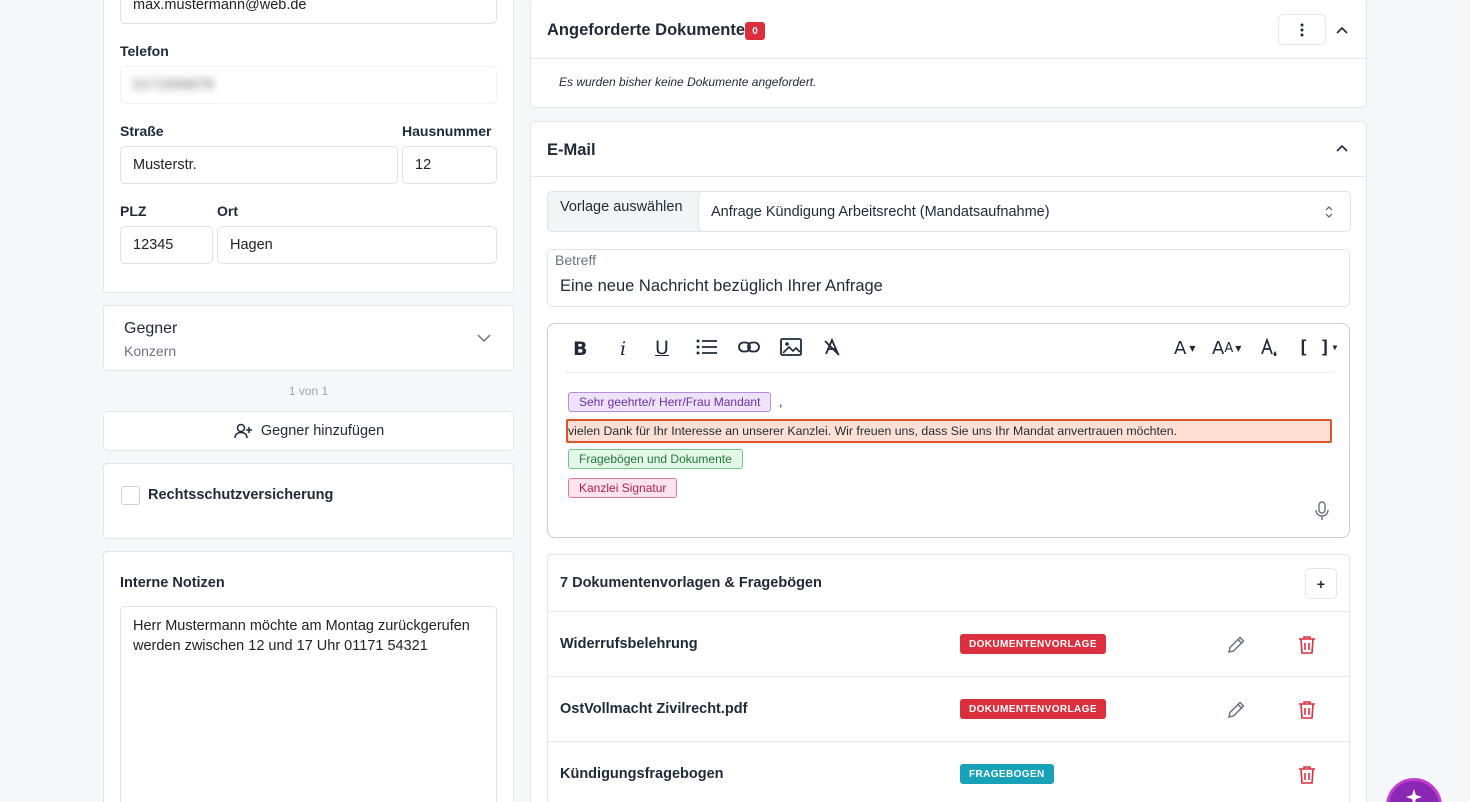  What do you see at coordinates (484, 338) in the screenshot?
I see `chevron-down-icon` at bounding box center [484, 338].